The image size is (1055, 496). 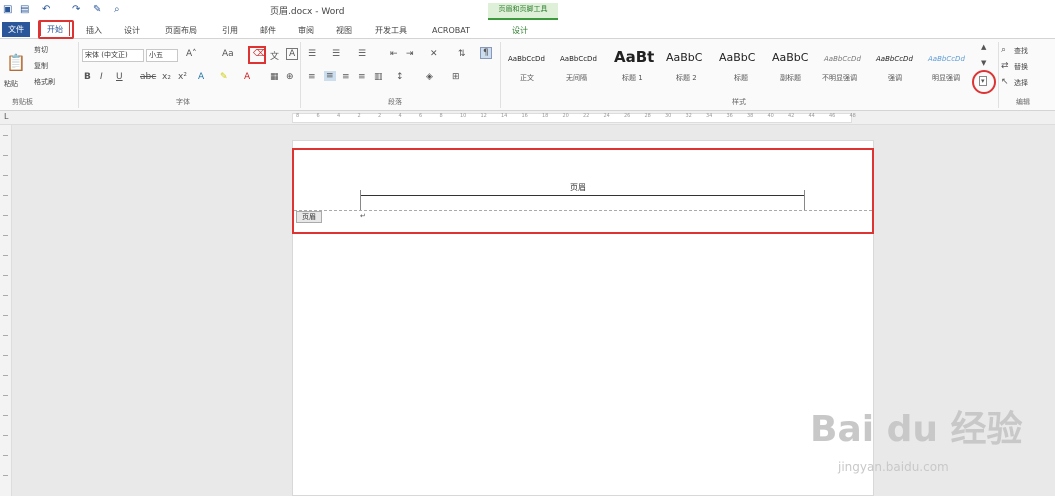 I want to click on tab-references: 引用, so click(x=230, y=30).